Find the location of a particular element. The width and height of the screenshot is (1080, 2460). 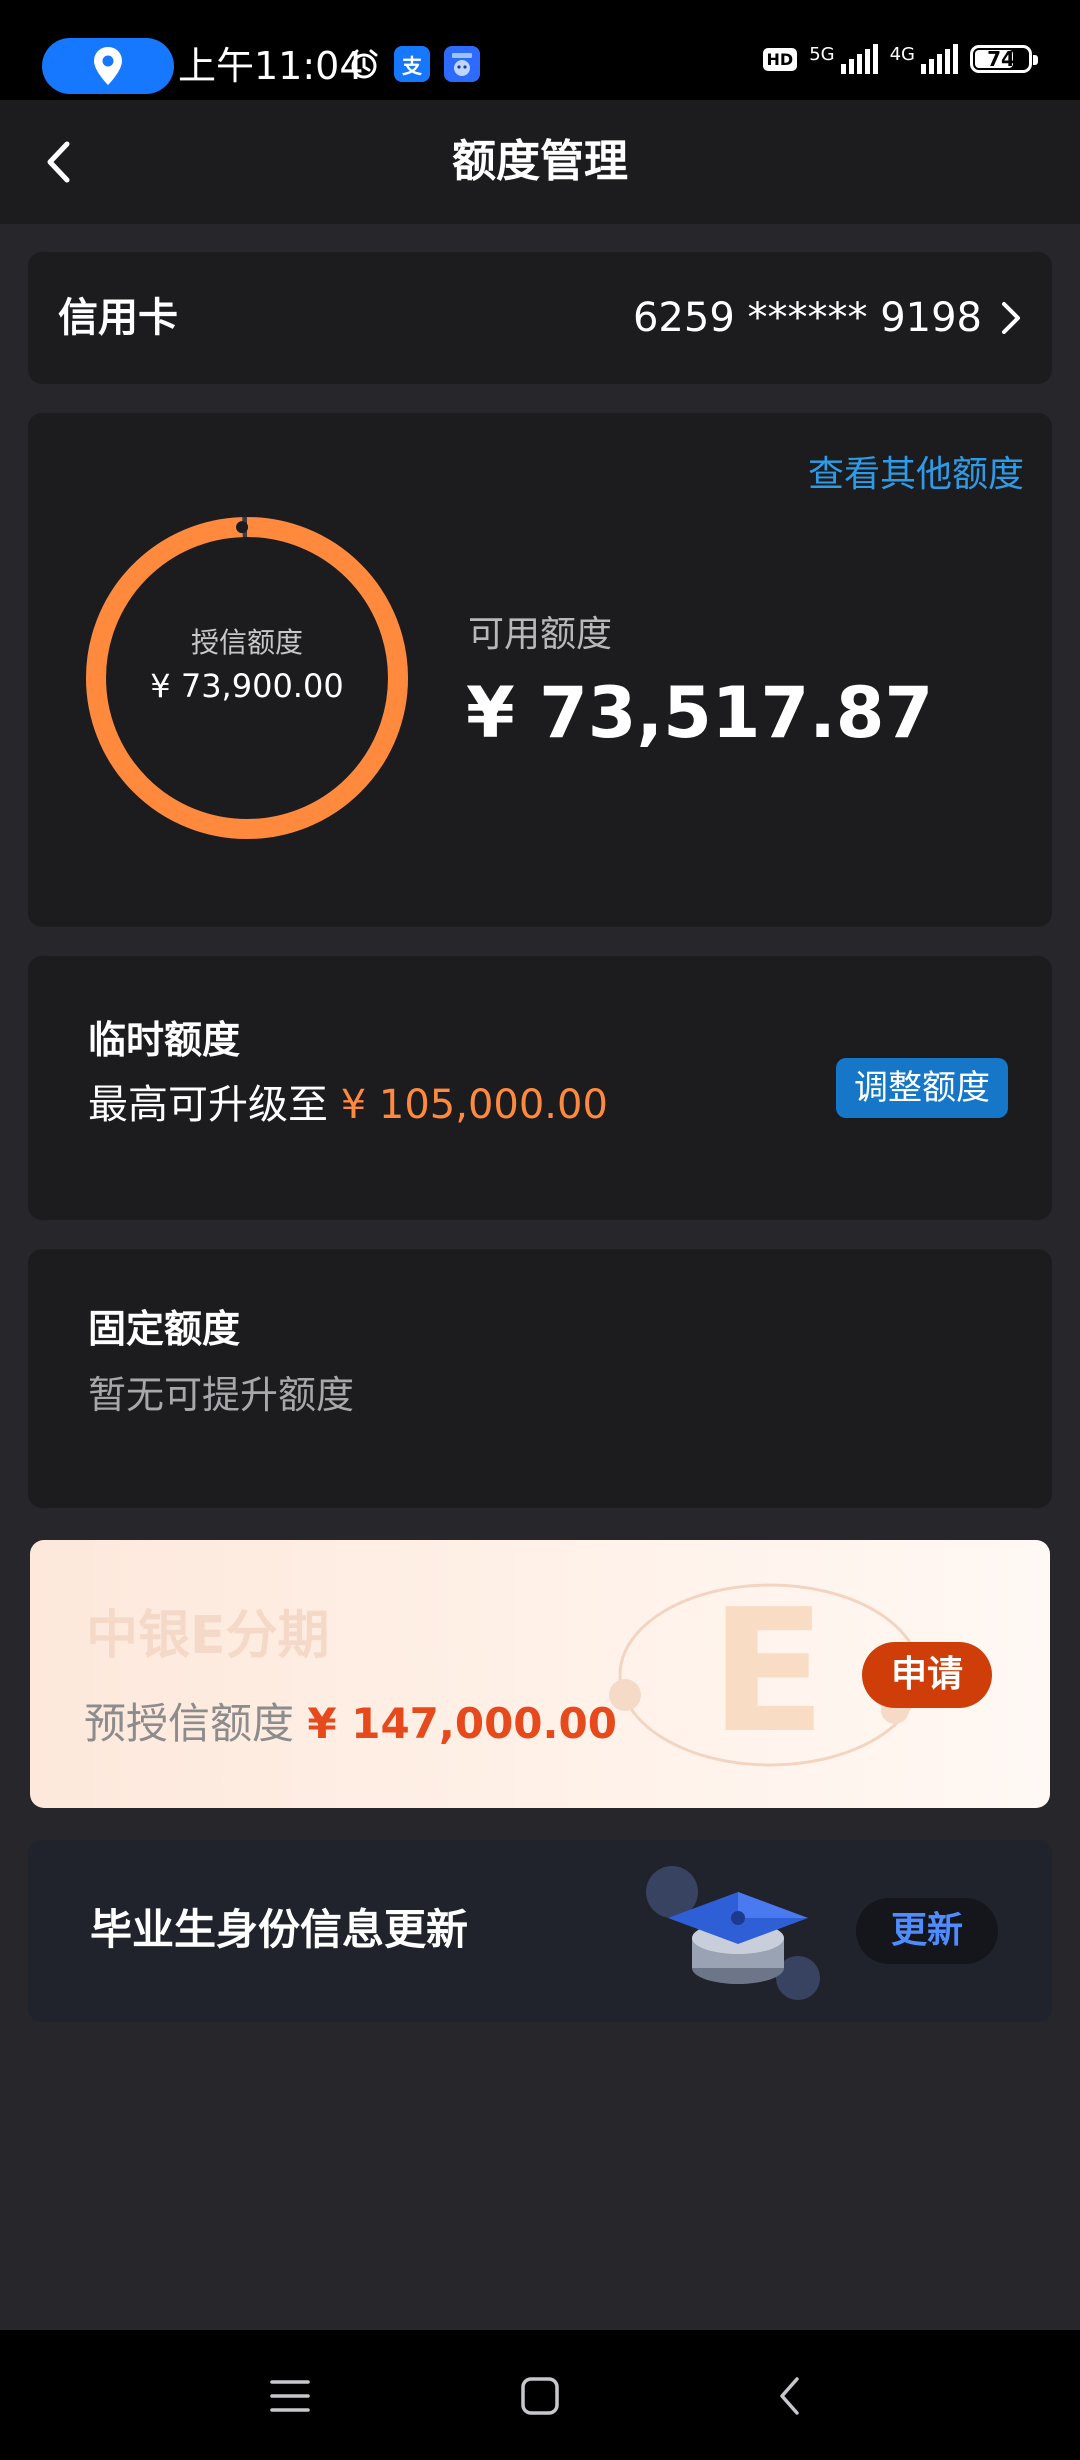

total-credit-label: 授信额度 is located at coordinates (246, 642).